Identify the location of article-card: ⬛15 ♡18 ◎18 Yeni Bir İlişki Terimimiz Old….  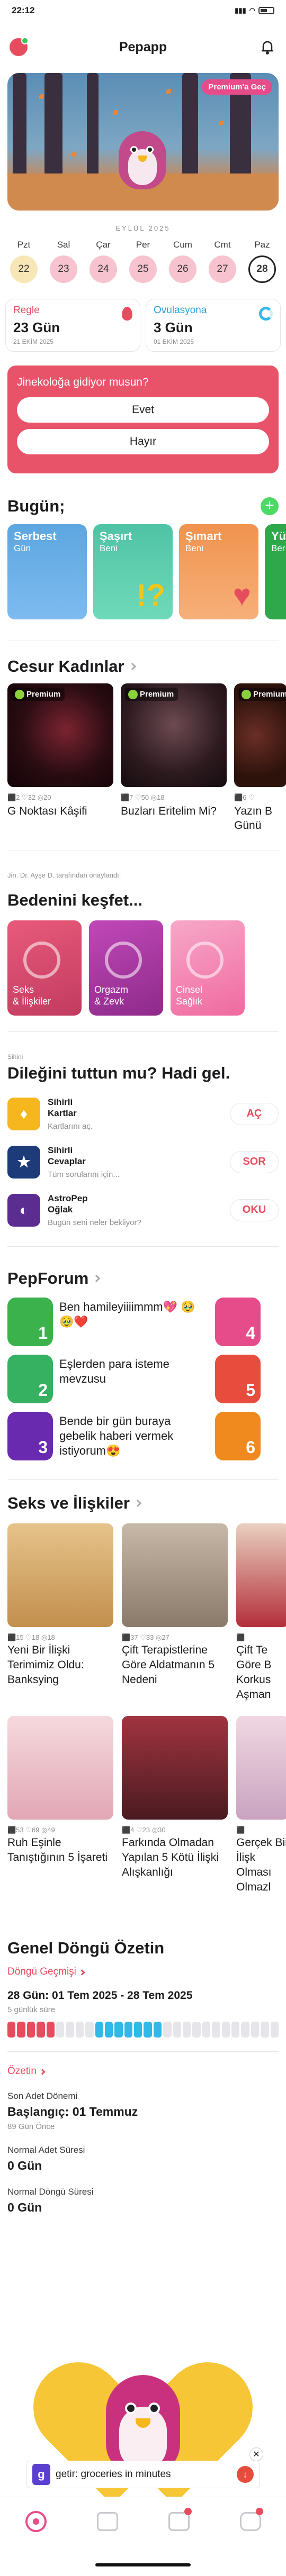
(60, 1612).